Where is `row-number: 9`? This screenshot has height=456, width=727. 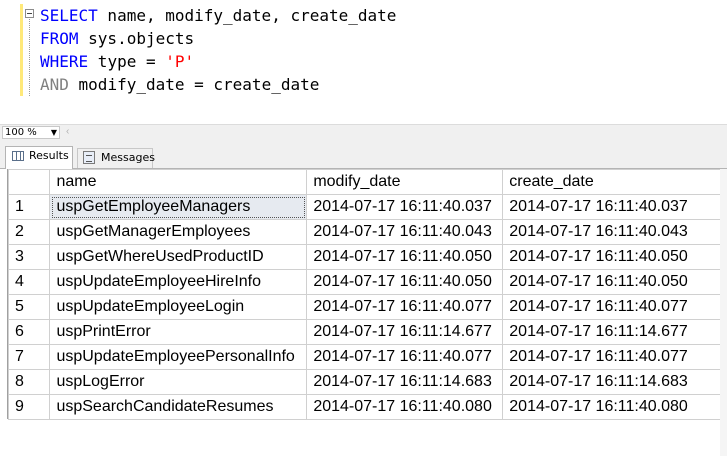 row-number: 9 is located at coordinates (29, 407).